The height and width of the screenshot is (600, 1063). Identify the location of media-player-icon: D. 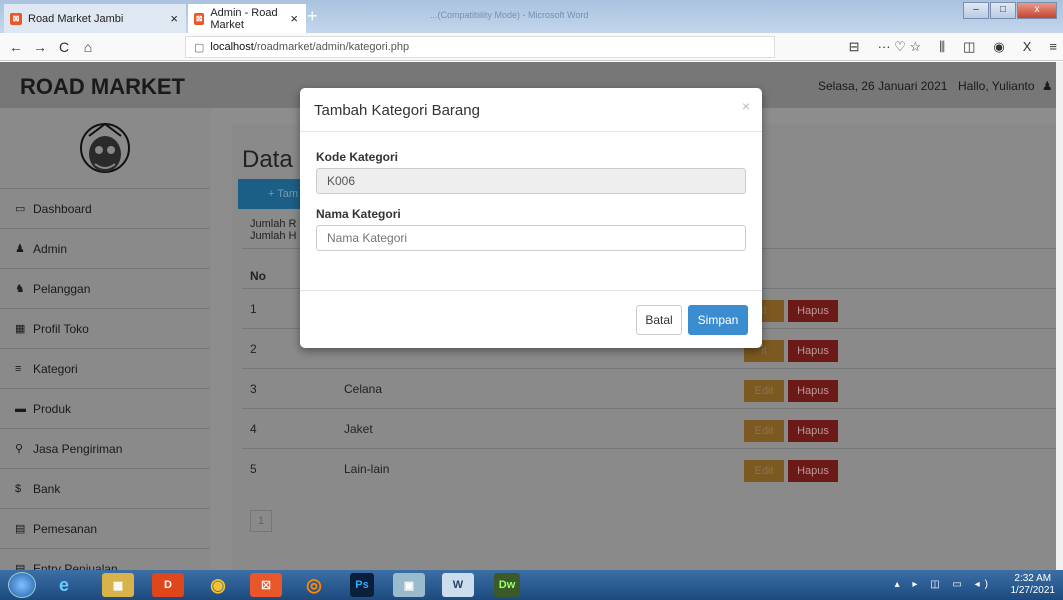
(168, 585).